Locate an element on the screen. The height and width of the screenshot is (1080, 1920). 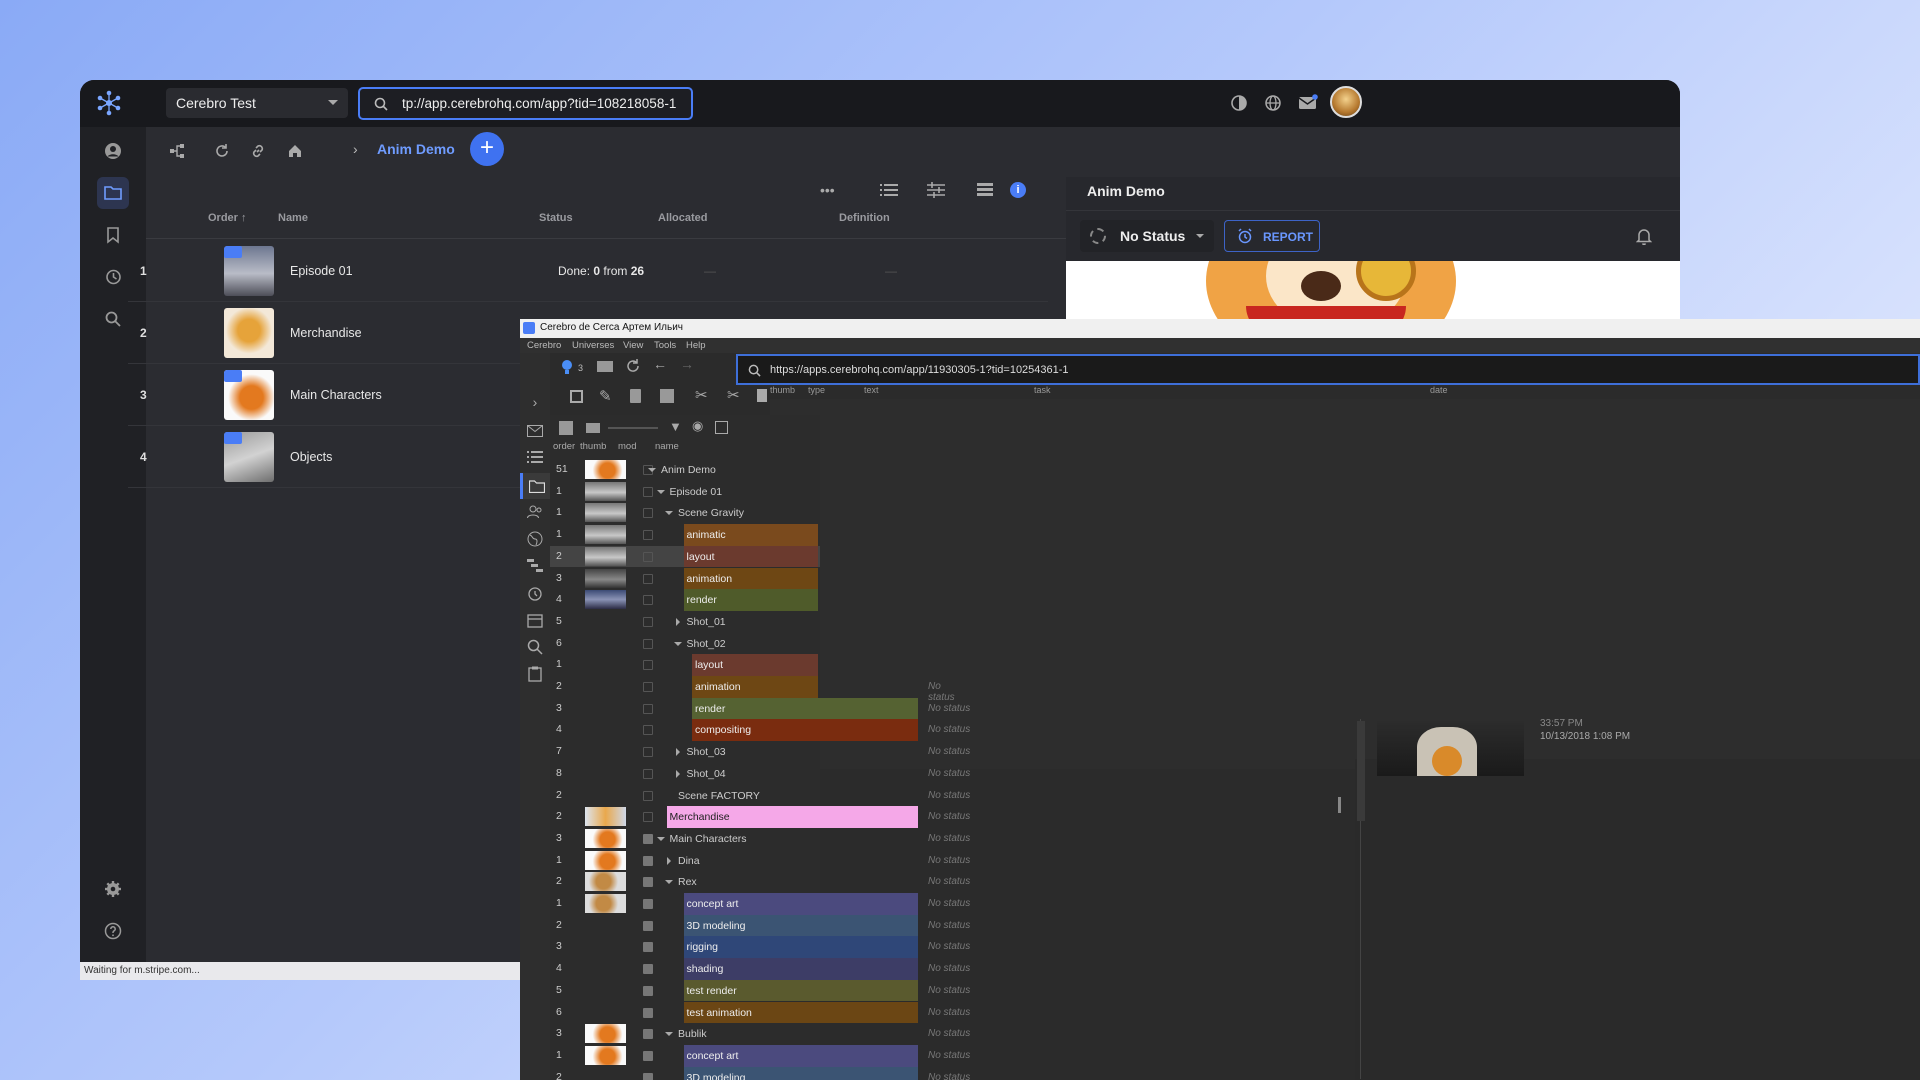
trash-icon is located at coordinates (635, 396).